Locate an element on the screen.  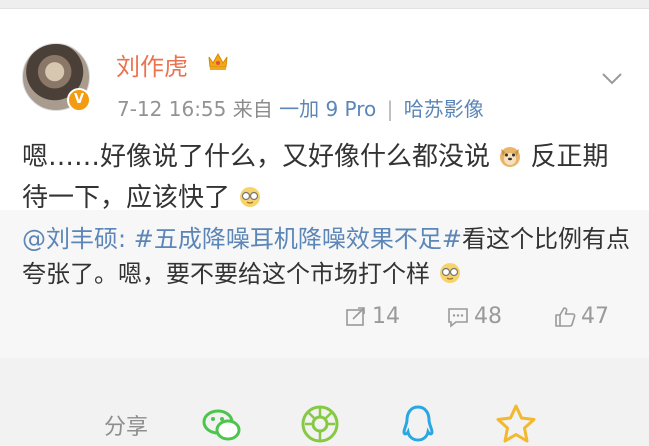
comment-icon is located at coordinates (458, 317).